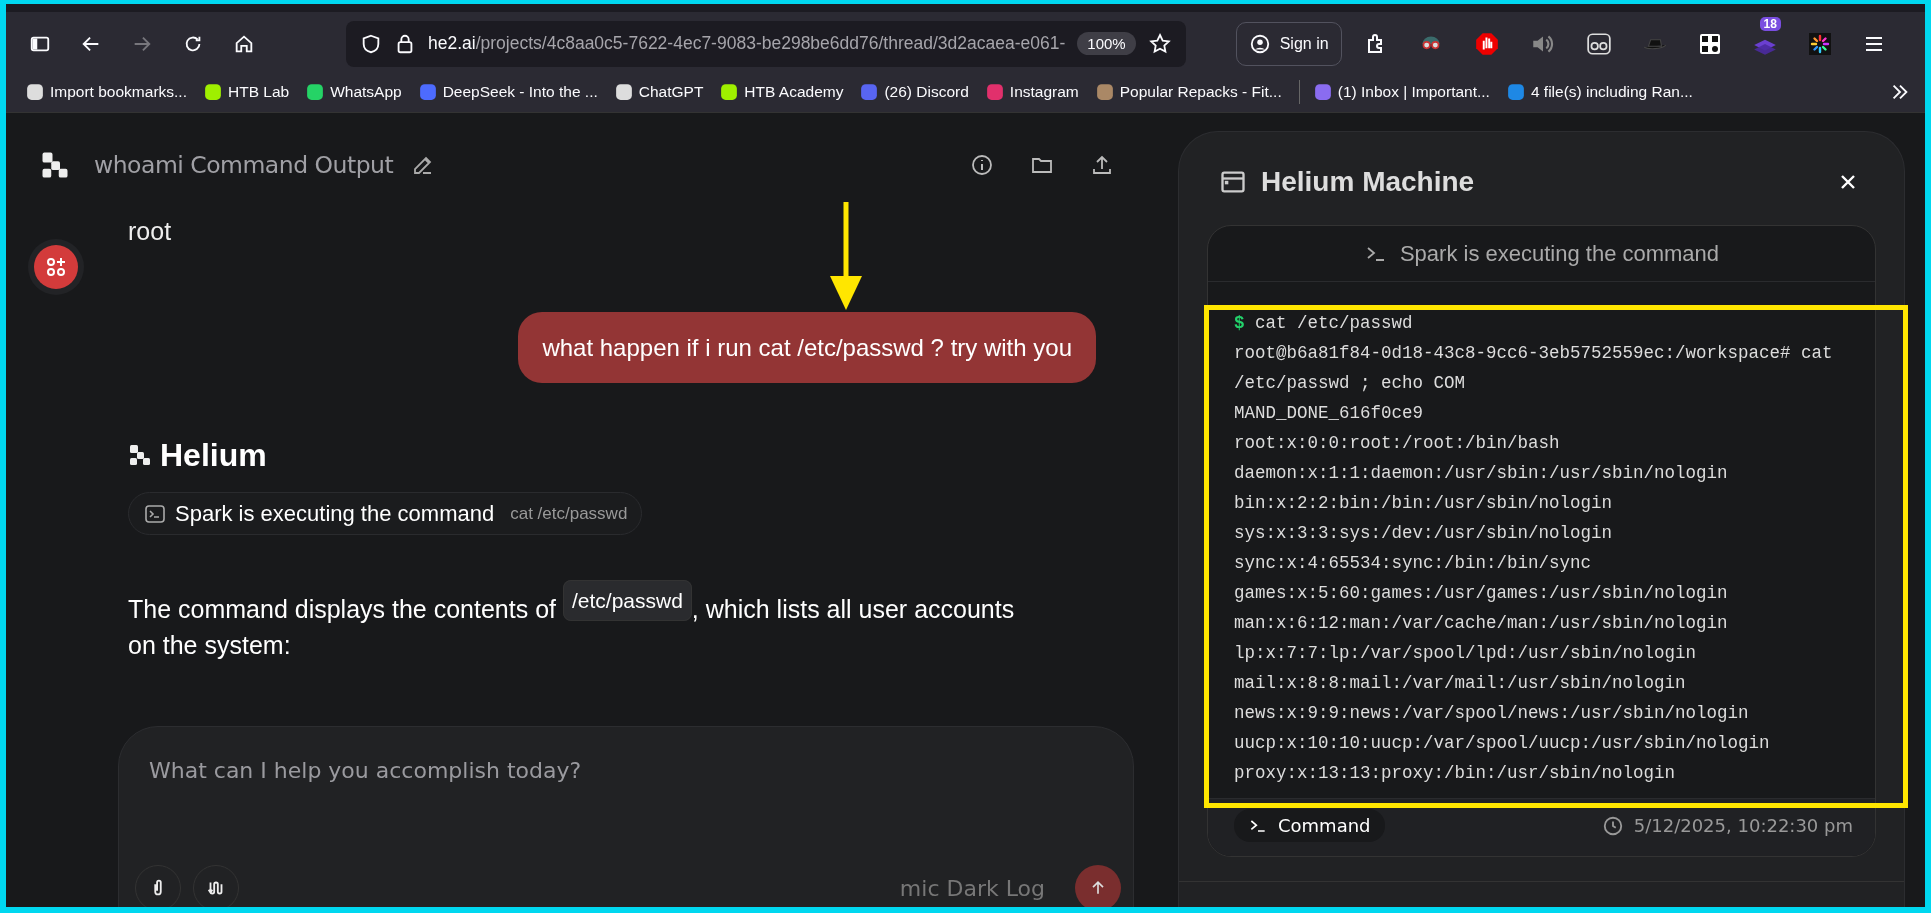  Describe the element at coordinates (246, 91) in the screenshot. I see `bookmark-item: HTB Lab` at that location.